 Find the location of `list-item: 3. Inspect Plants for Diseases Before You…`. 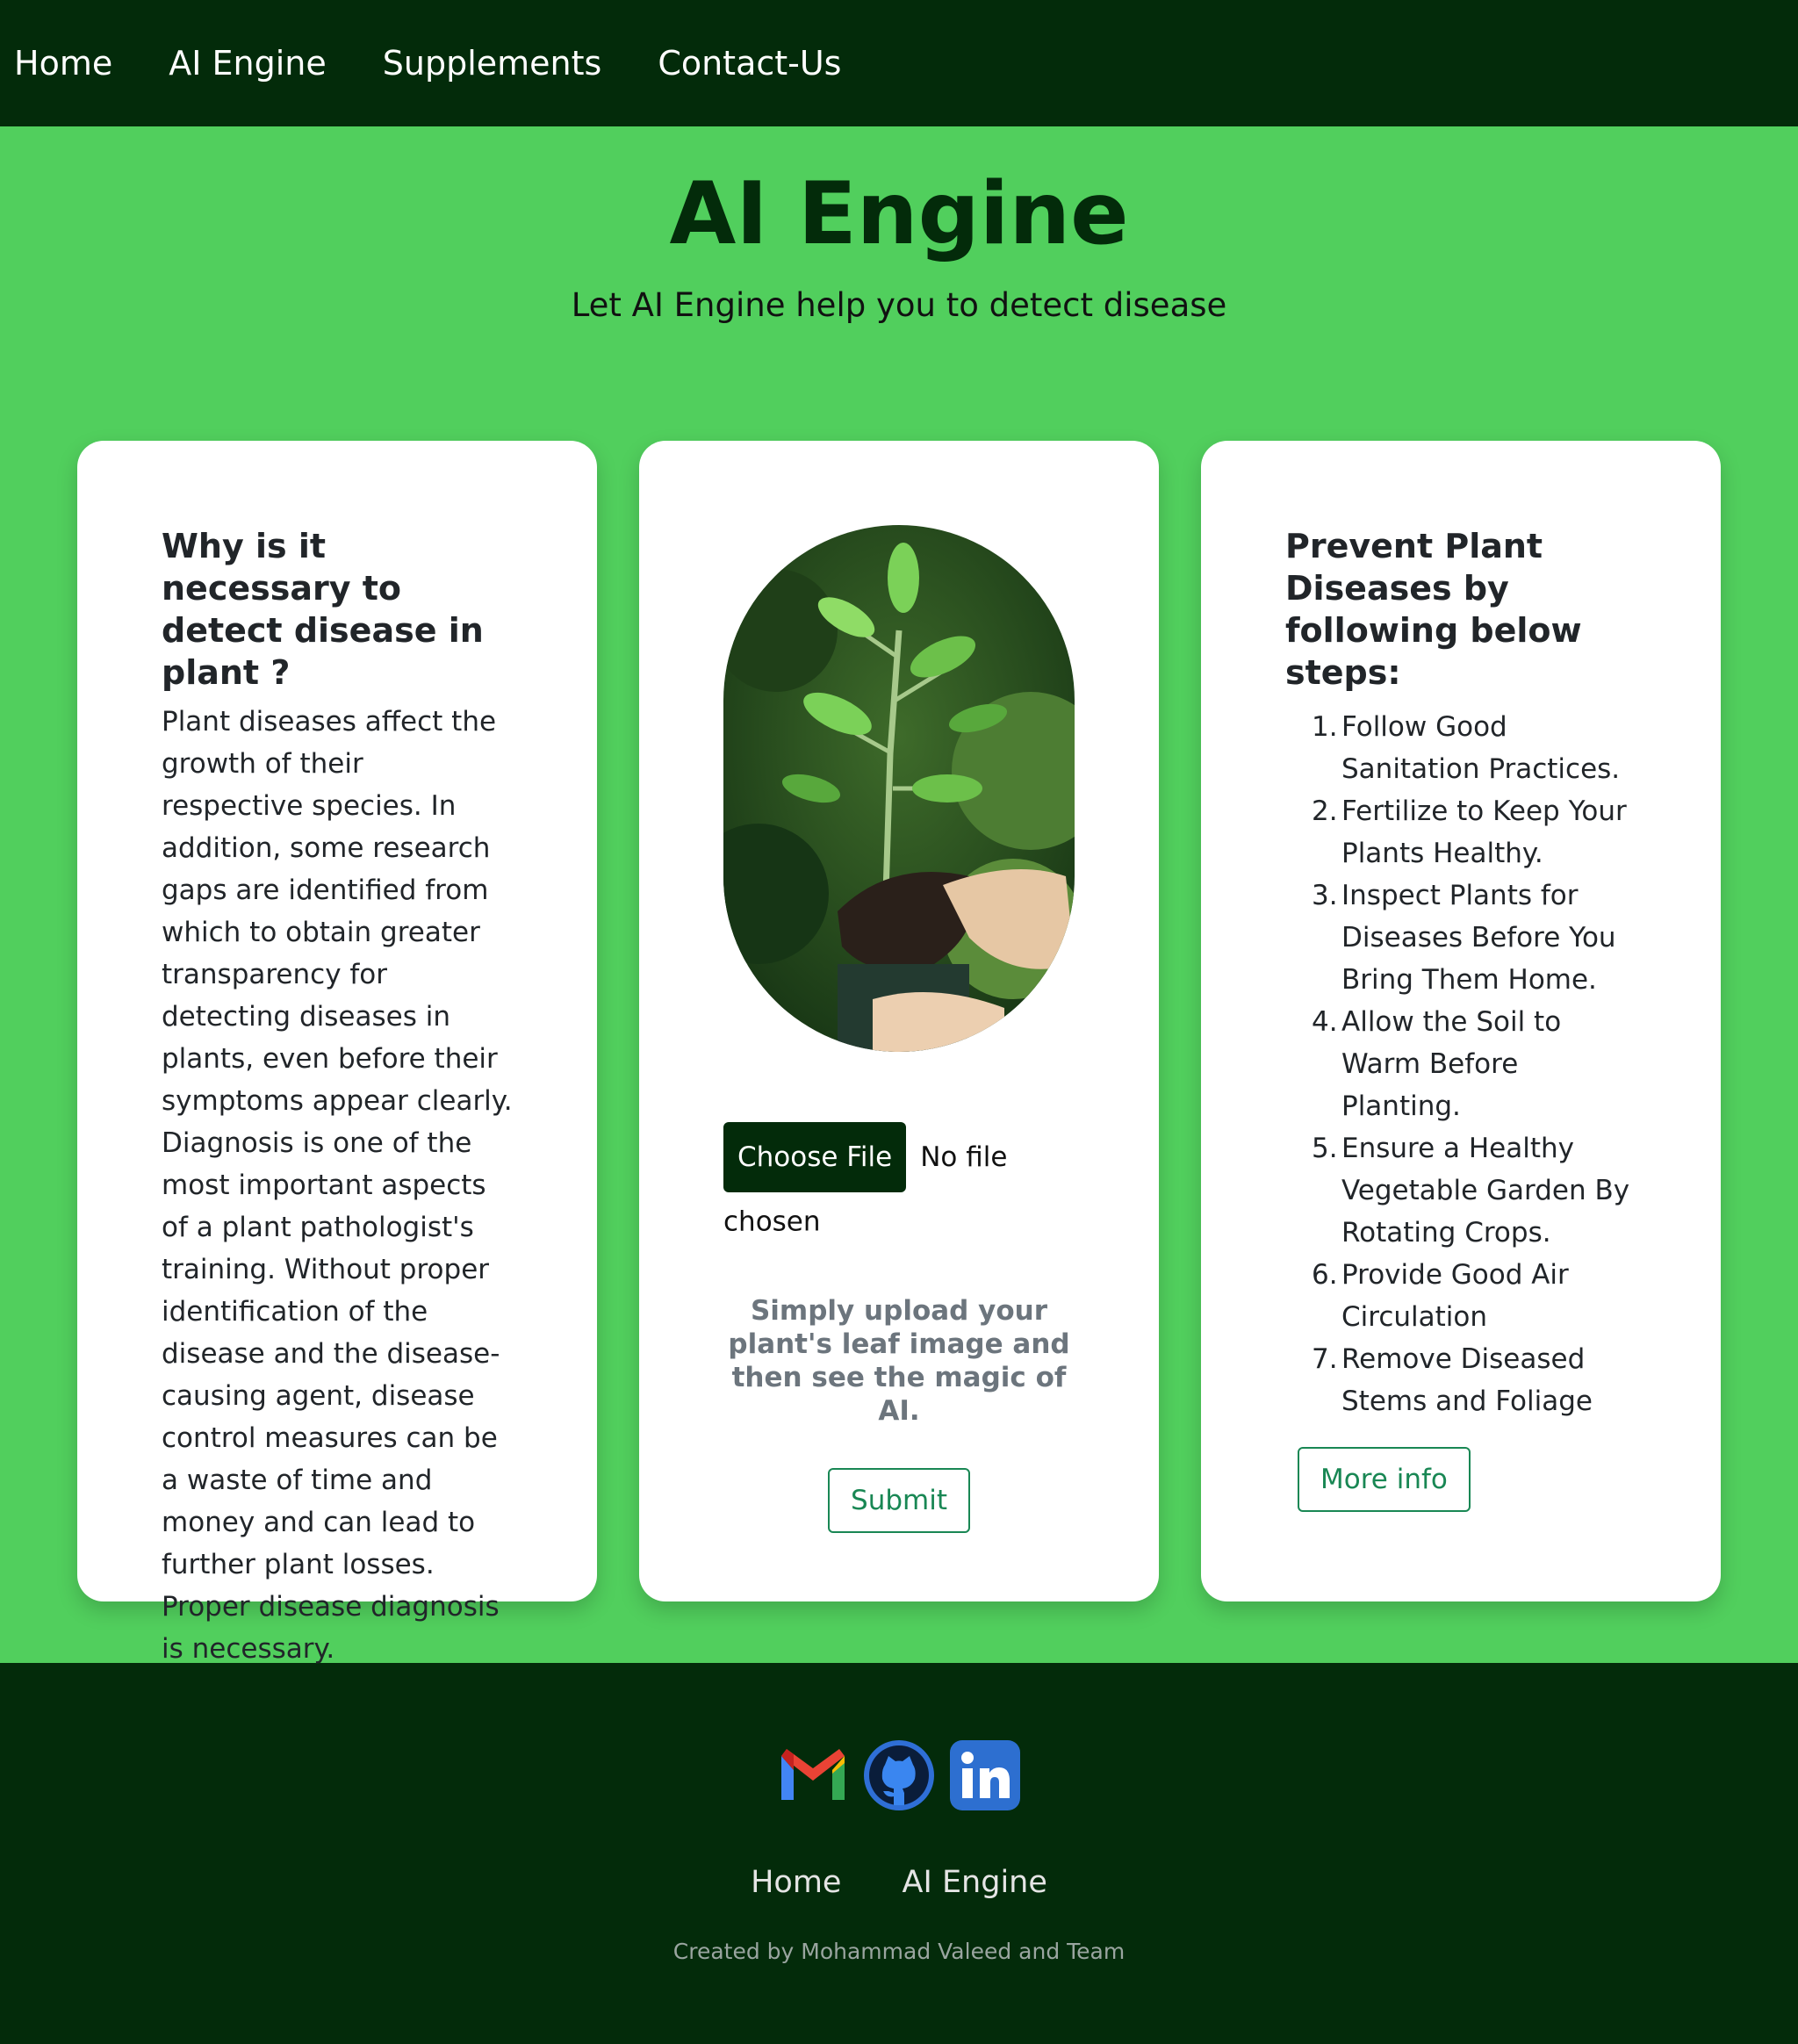

list-item: 3. Inspect Plants for Diseases Before You… is located at coordinates (1464, 938).